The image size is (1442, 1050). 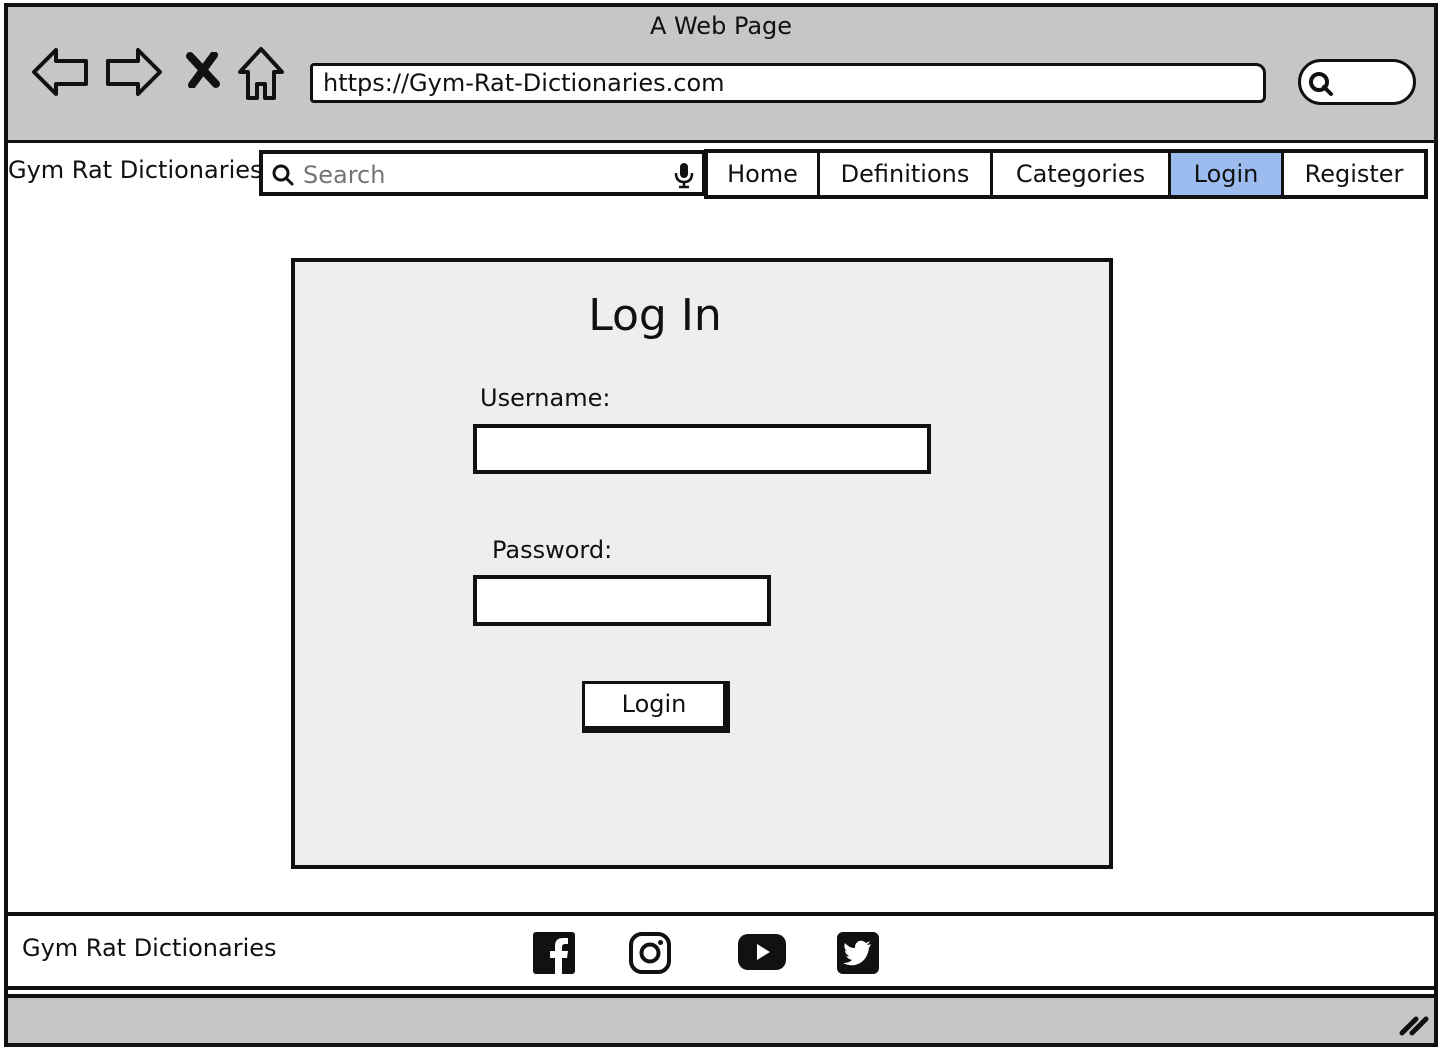 What do you see at coordinates (858, 953) in the screenshot?
I see `twitter-icon` at bounding box center [858, 953].